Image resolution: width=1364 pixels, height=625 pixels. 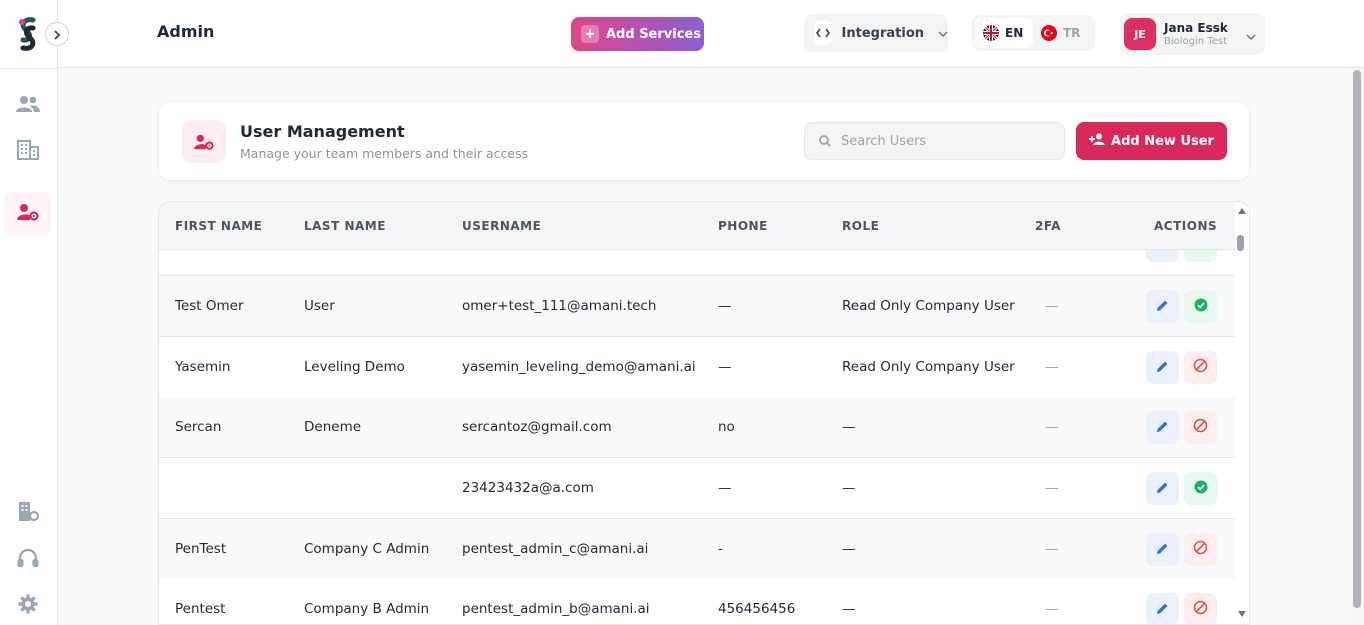 What do you see at coordinates (991, 33) in the screenshot?
I see `uk-flag-icon` at bounding box center [991, 33].